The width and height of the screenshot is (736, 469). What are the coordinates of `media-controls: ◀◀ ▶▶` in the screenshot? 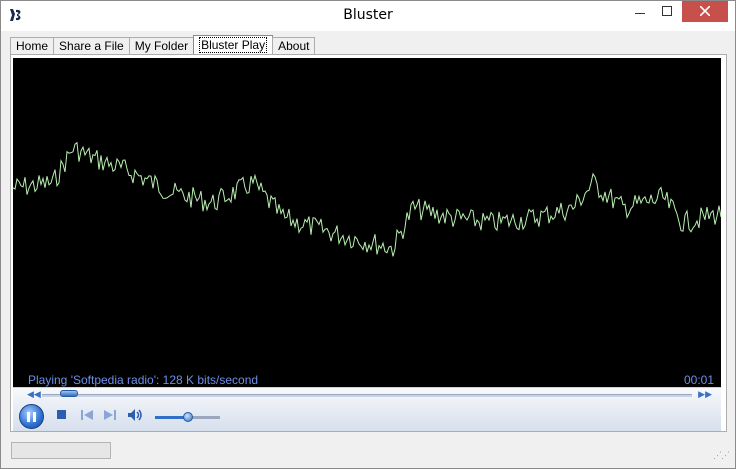 It's located at (367, 409).